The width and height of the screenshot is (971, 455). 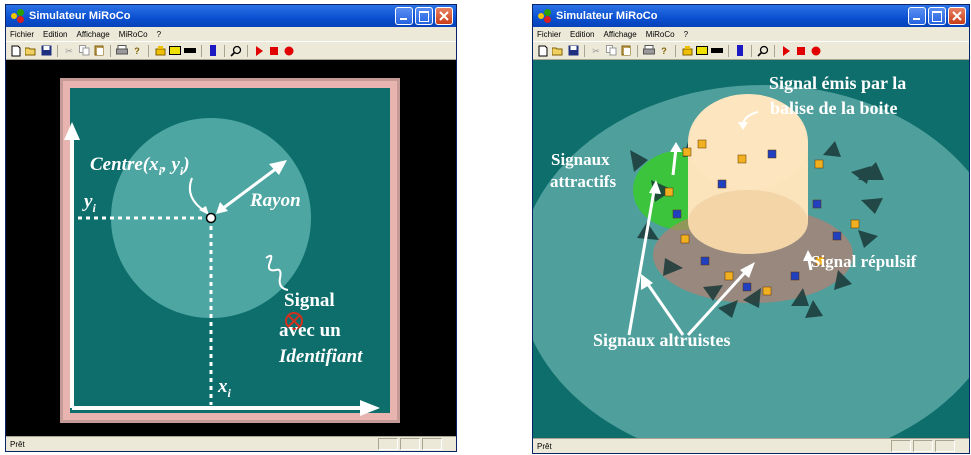 What do you see at coordinates (310, 330) in the screenshot?
I see `avec-un-label: avec un` at bounding box center [310, 330].